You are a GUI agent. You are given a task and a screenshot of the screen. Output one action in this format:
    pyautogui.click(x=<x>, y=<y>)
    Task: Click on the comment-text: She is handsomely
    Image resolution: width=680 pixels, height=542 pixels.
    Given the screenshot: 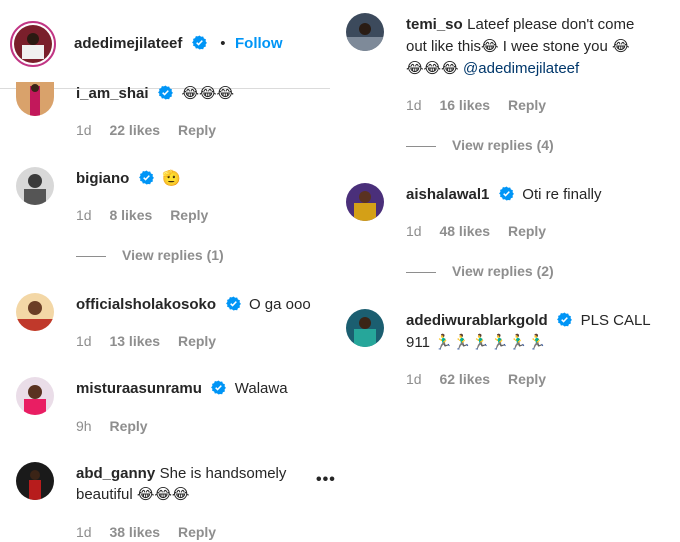 What is the action you would take?
    pyautogui.click(x=223, y=473)
    